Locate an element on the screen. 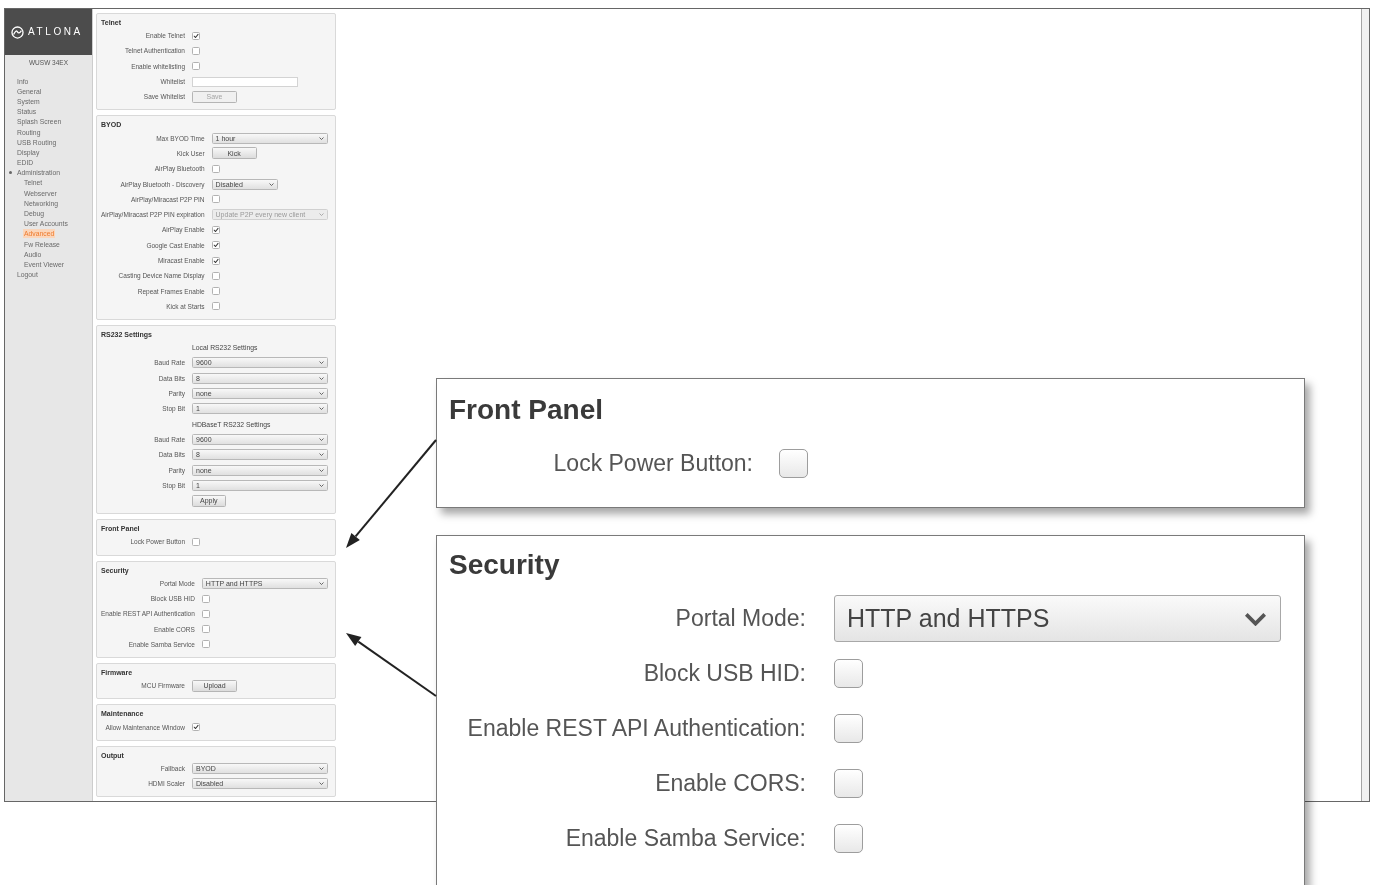 This screenshot has height=885, width=1373. callout-title: Security is located at coordinates (504, 564).